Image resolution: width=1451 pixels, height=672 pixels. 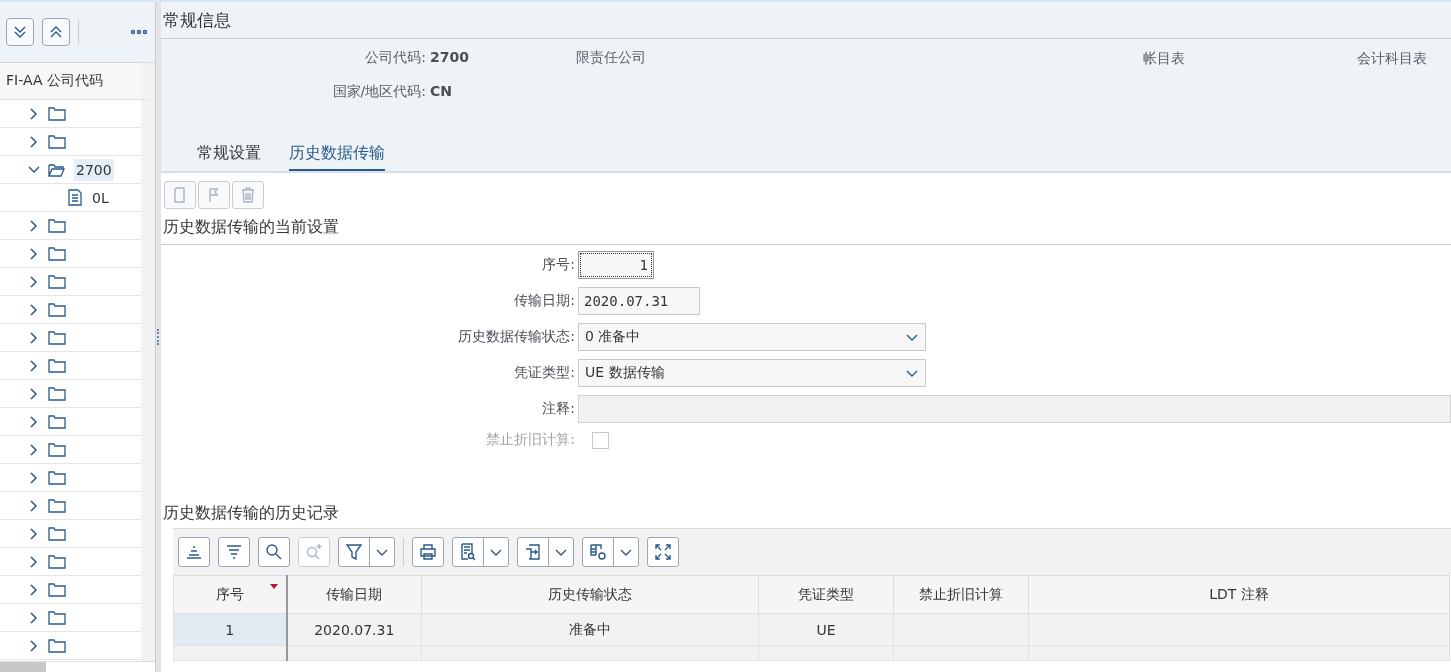 What do you see at coordinates (366, 552) in the screenshot?
I see `filter-button` at bounding box center [366, 552].